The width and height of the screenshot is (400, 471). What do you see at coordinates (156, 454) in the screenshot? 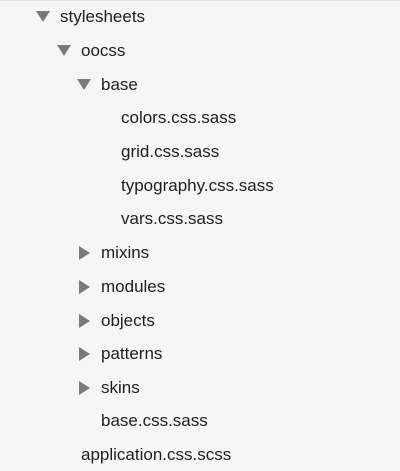
I see `tree-file-label: application.css.scss` at bounding box center [156, 454].